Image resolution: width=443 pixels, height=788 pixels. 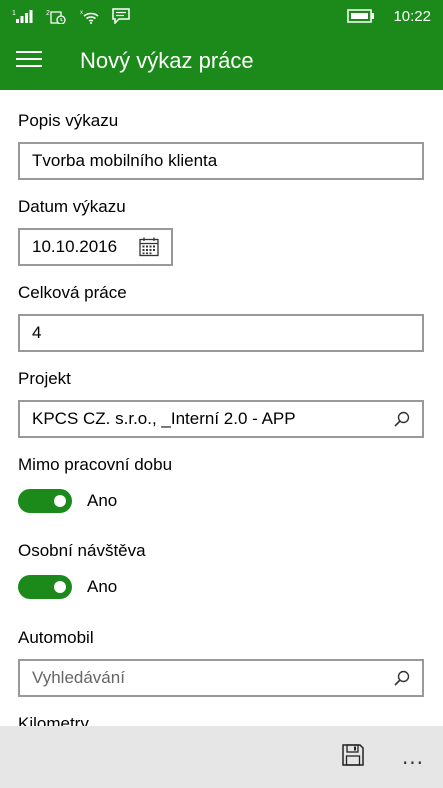 I want to click on car-label: Automobil, so click(x=56, y=637).